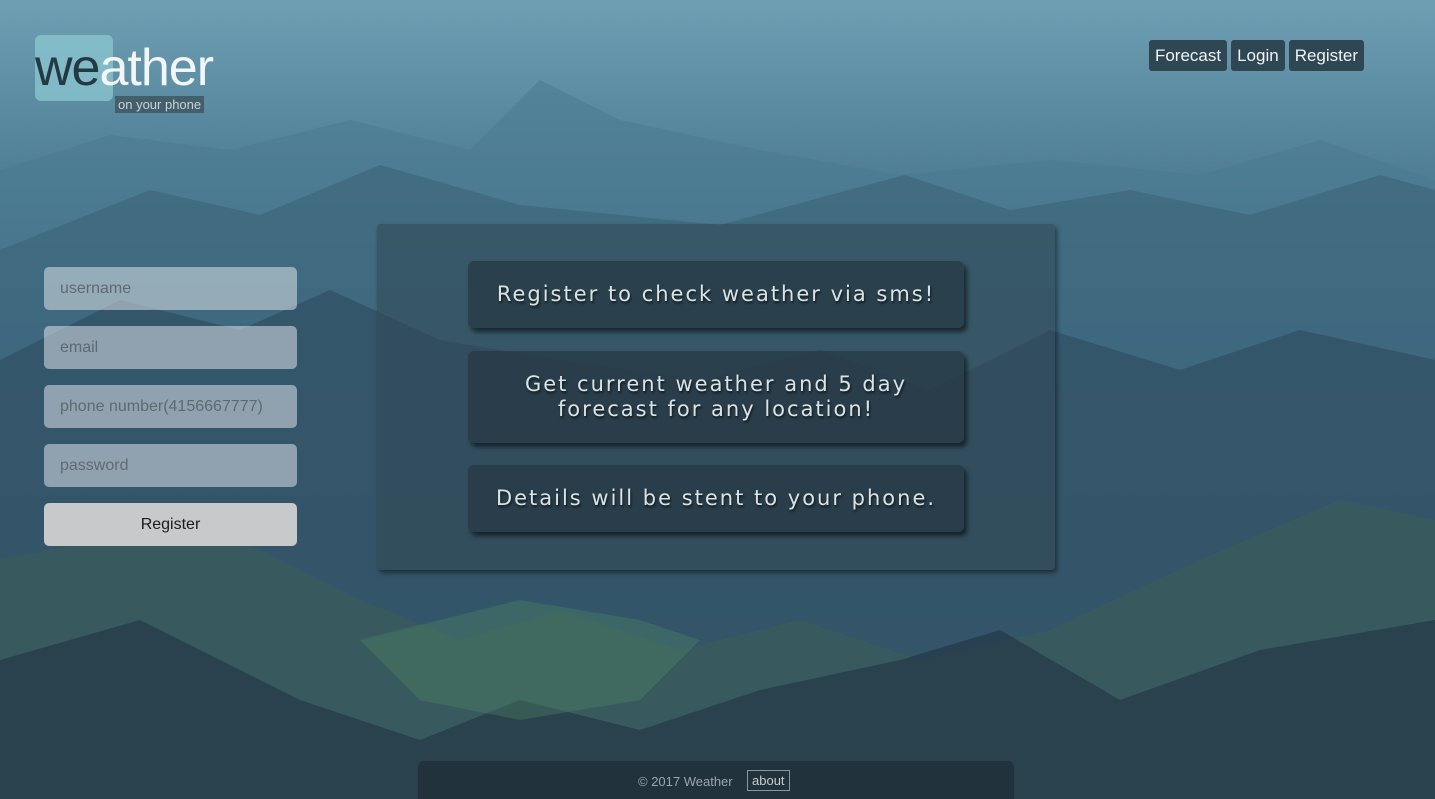  I want to click on logo: weather on your phone, so click(124, 74).